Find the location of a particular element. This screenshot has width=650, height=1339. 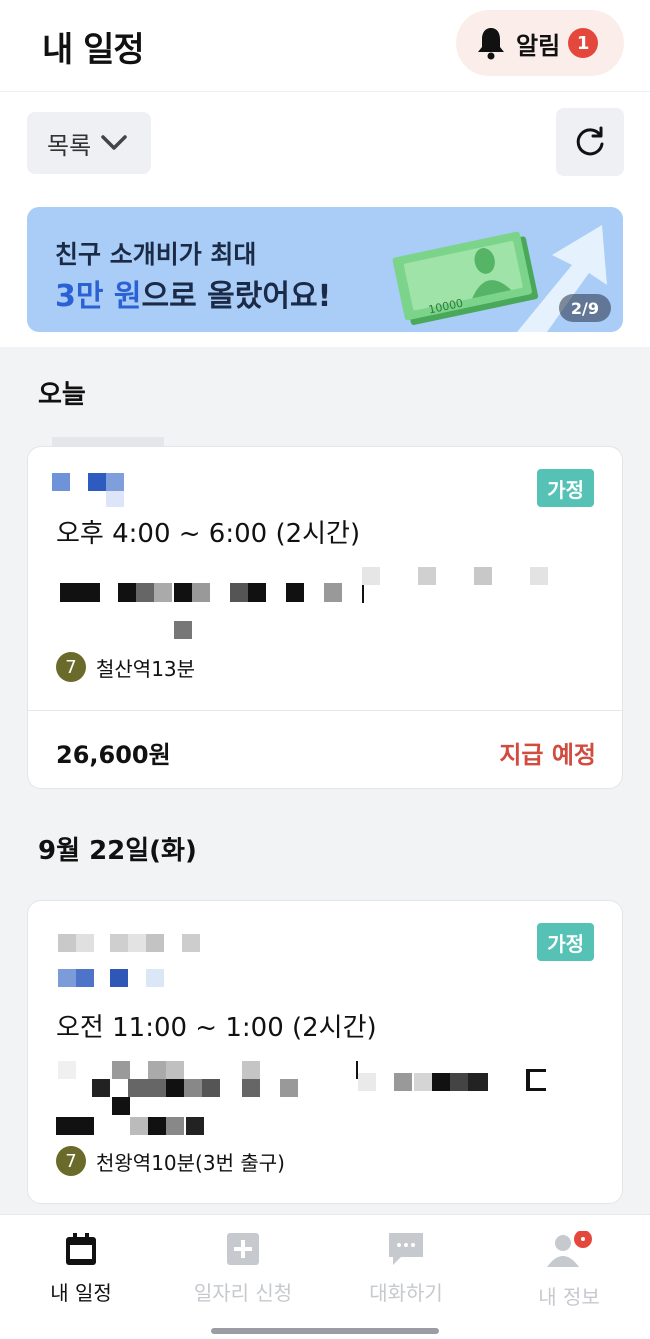

tab-my-schedule: 내 일정 is located at coordinates (81, 1265).